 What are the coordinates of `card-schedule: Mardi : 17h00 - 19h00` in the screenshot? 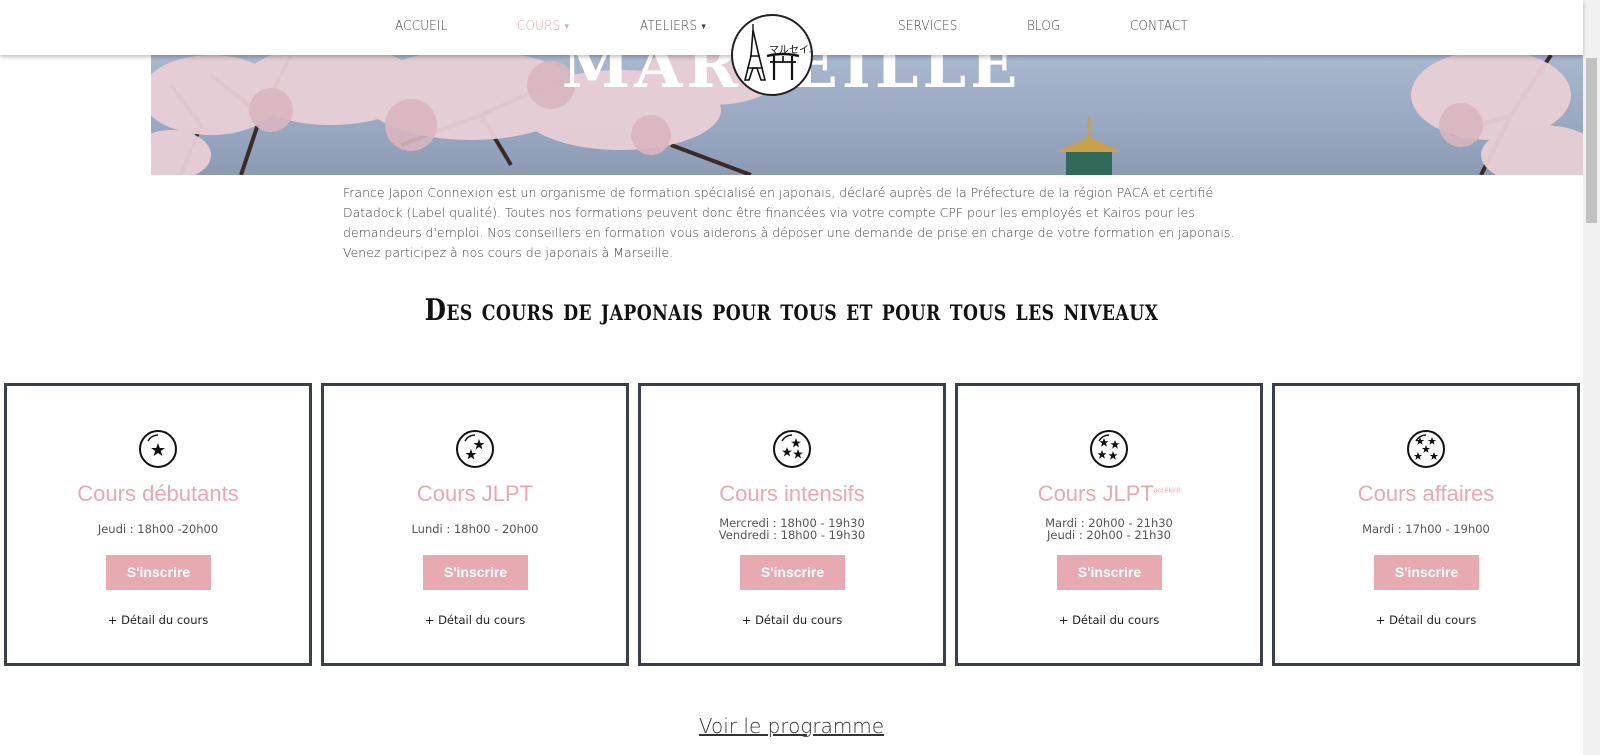 It's located at (1426, 529).